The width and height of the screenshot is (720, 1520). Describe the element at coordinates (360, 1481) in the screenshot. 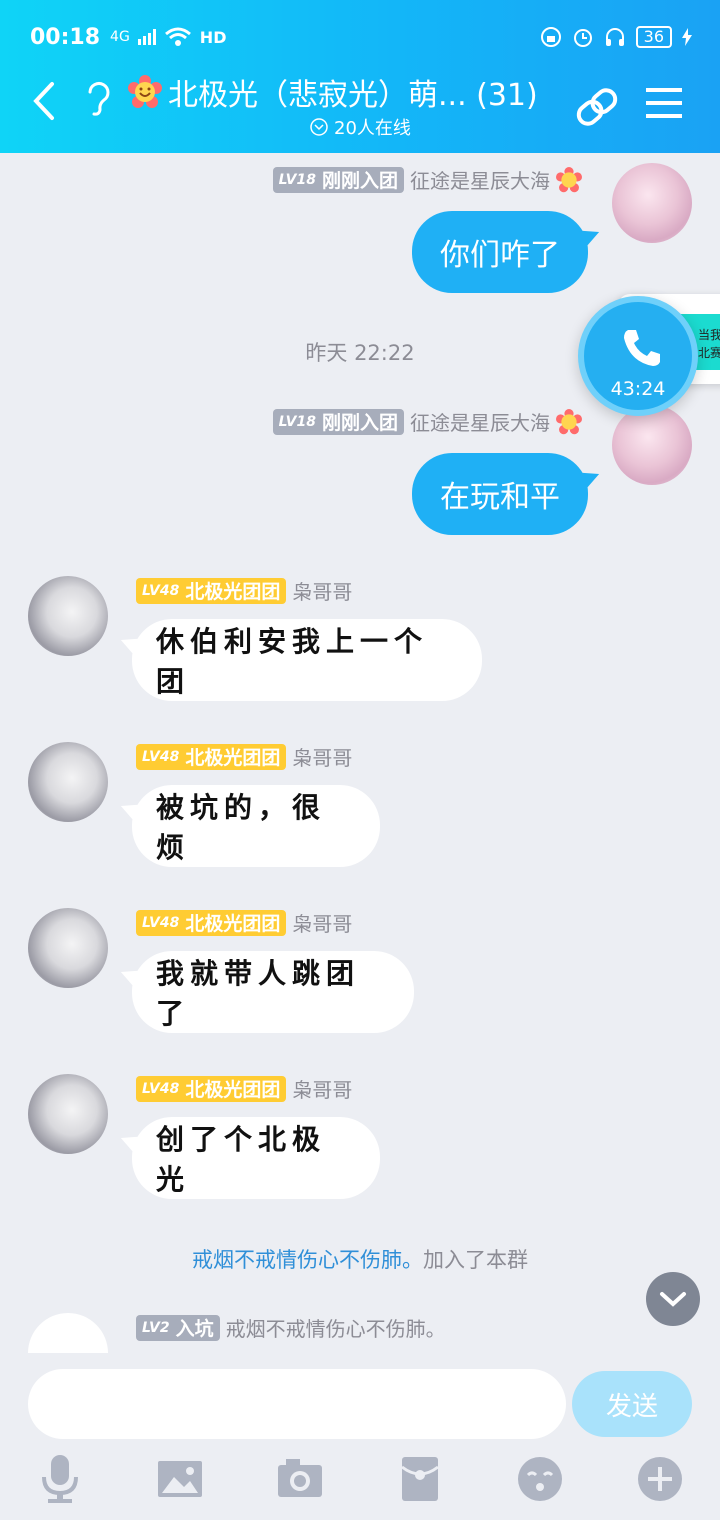

I see `input-toolbar` at that location.